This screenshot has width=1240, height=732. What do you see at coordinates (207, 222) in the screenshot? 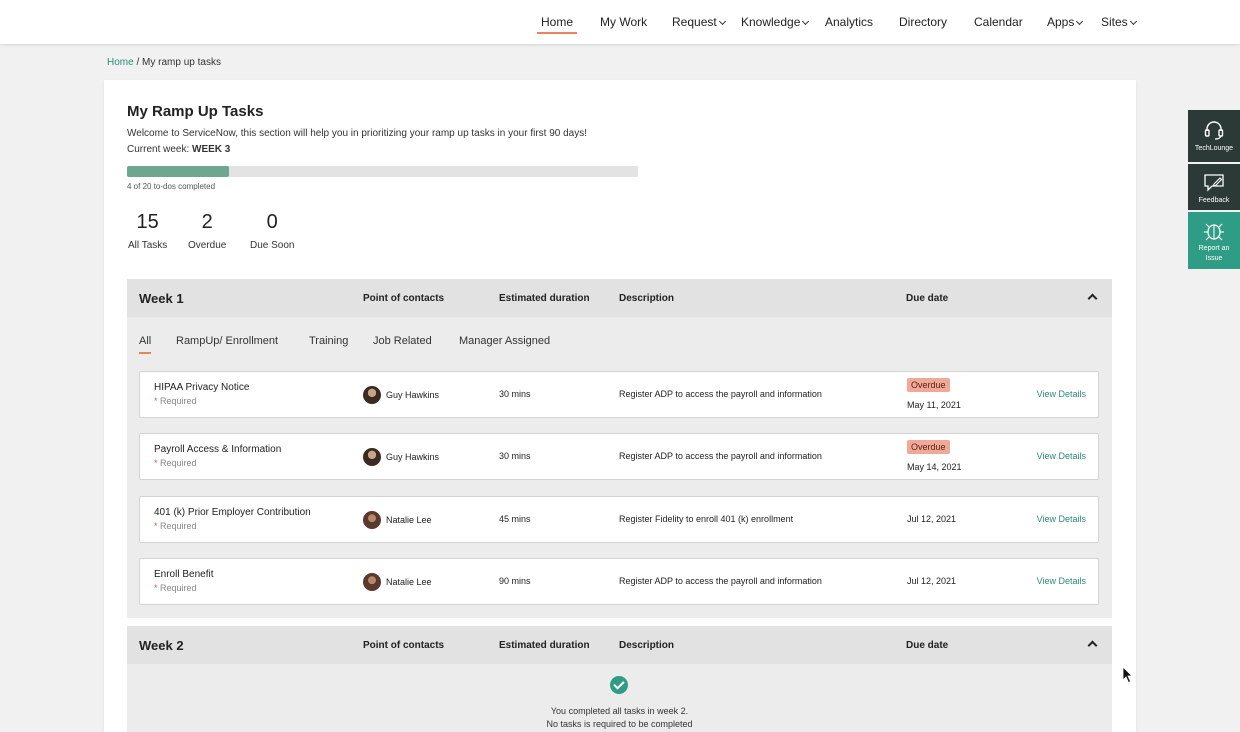
I see `stat-value: 2` at bounding box center [207, 222].